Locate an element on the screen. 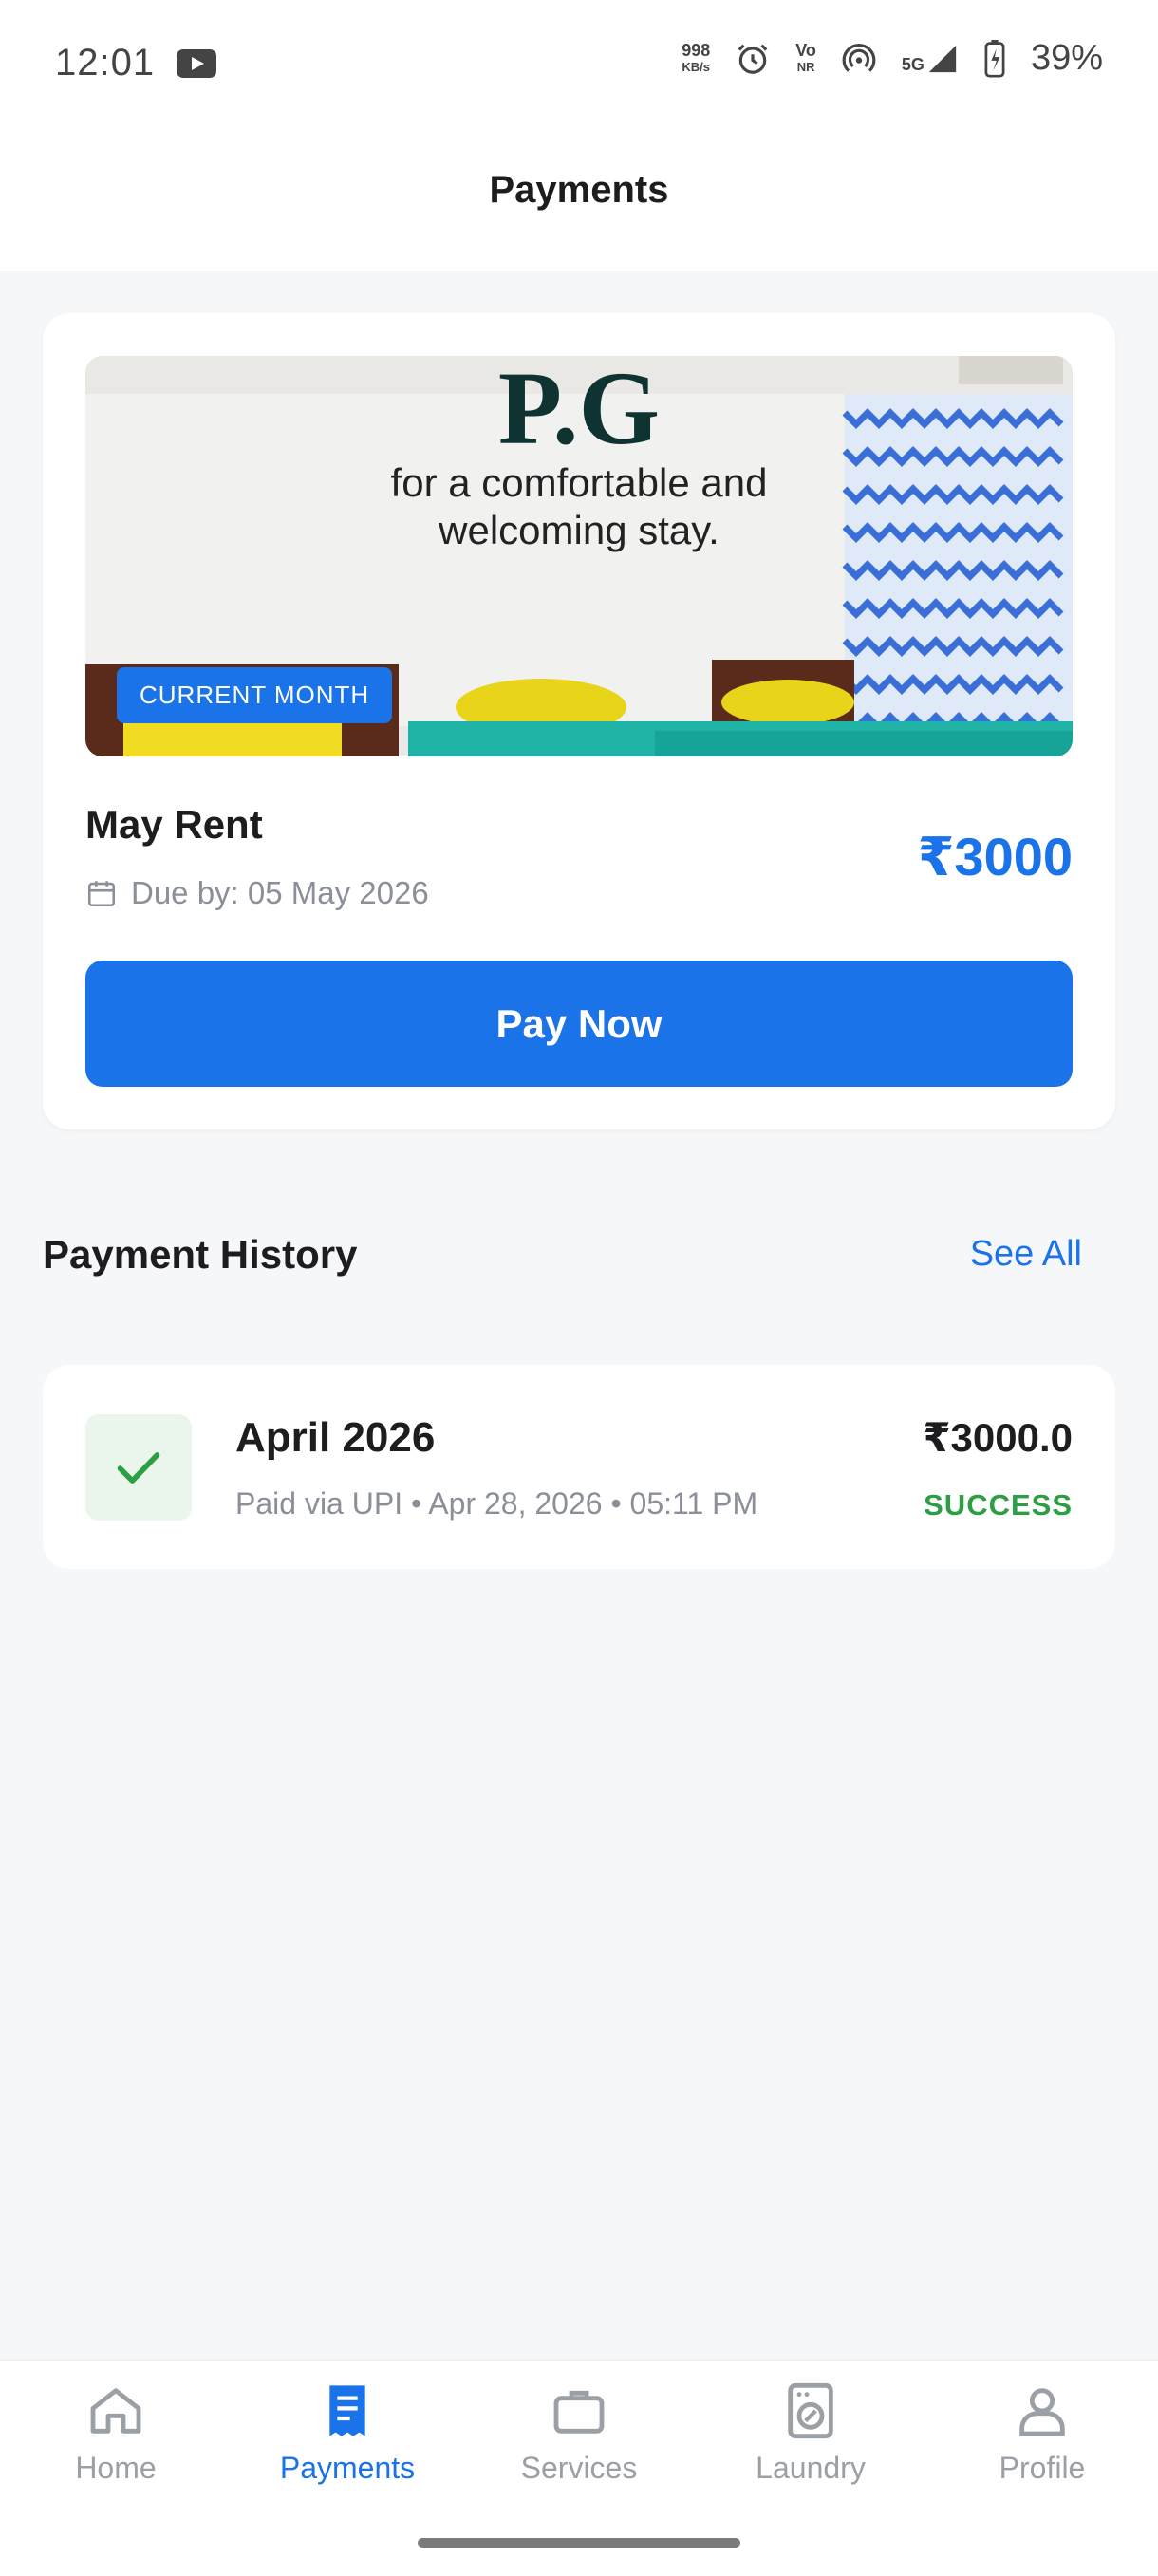 This screenshot has width=1158, height=2576. due-date: Due by: 05 May 2026 is located at coordinates (257, 893).